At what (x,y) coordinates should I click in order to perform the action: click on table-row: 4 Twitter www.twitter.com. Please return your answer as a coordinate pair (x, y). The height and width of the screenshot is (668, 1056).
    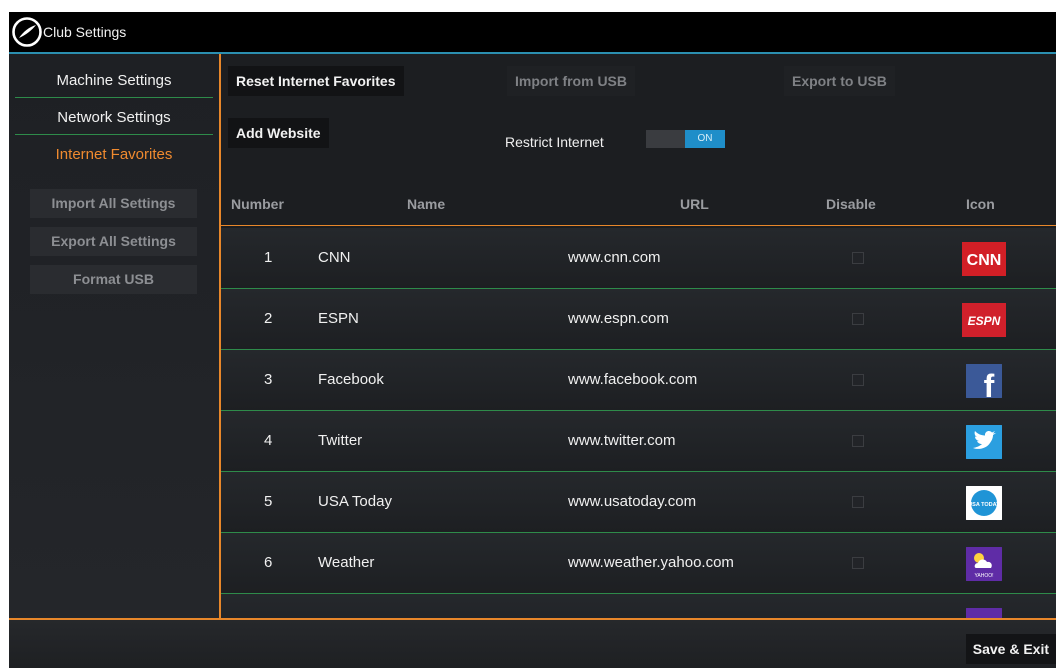
    Looking at the image, I should click on (638, 441).